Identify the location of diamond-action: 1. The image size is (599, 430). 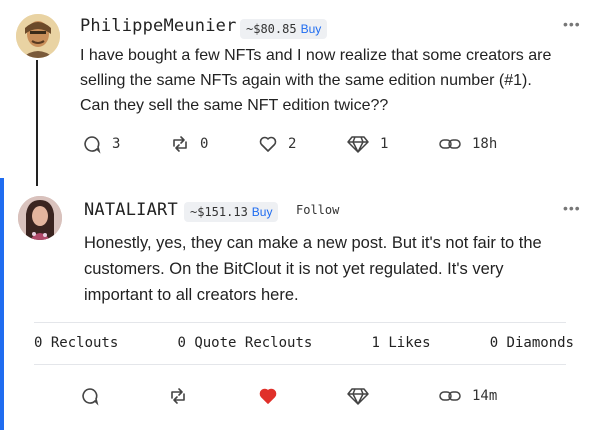
(367, 144).